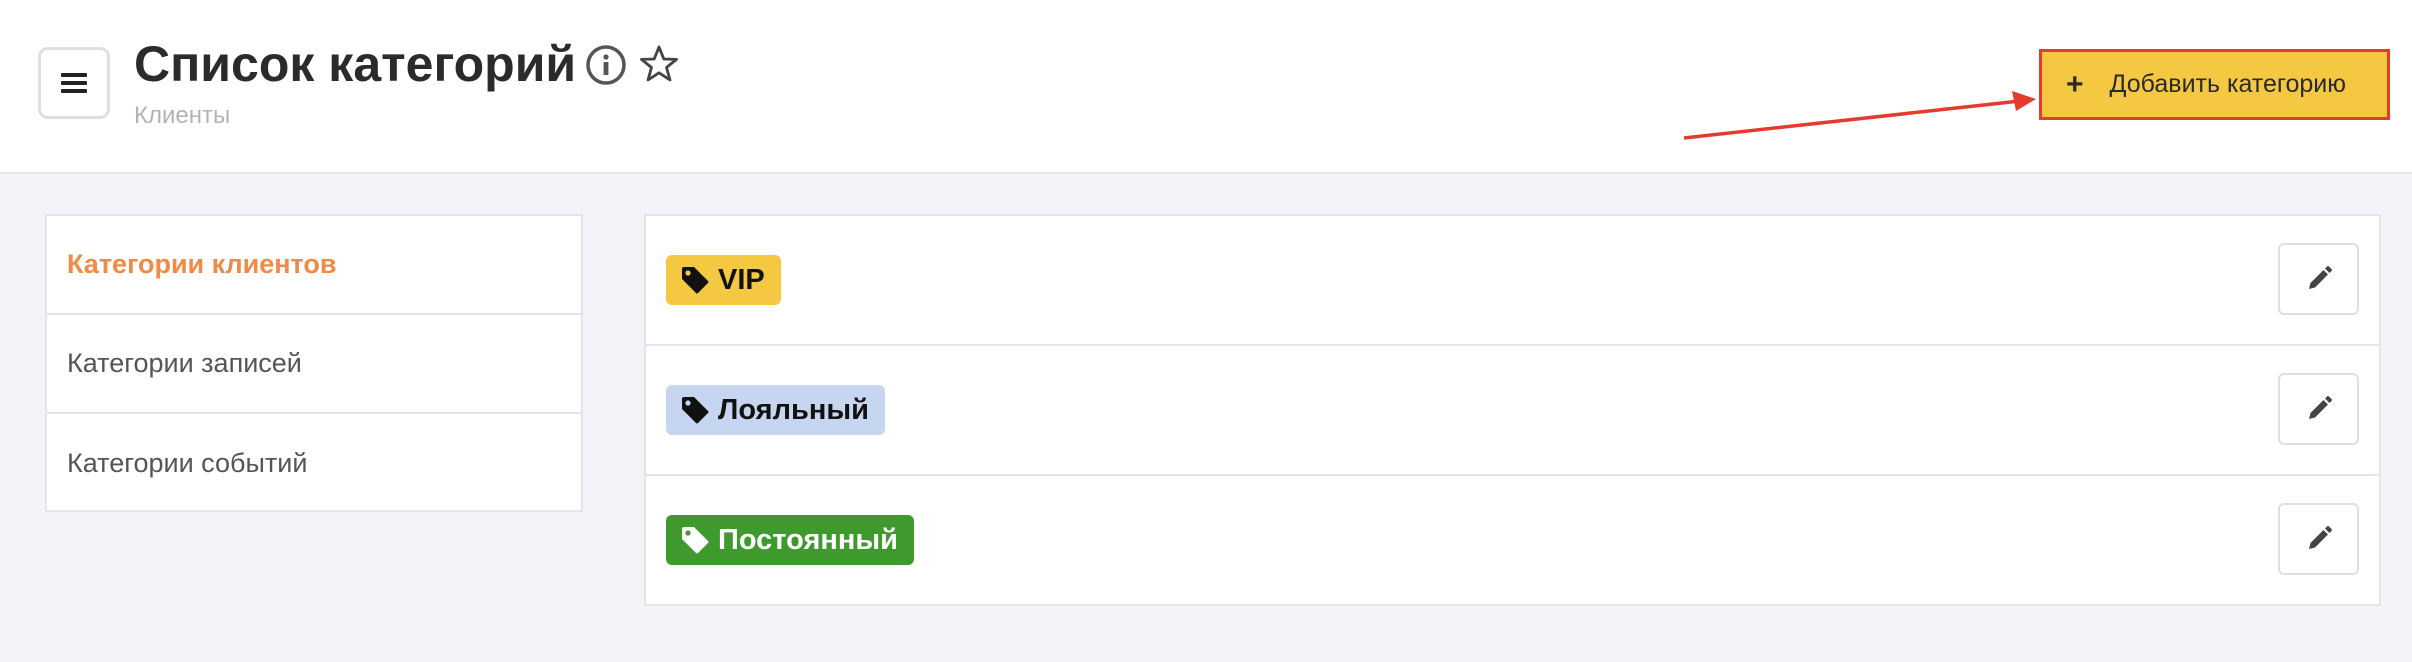 This screenshot has width=2412, height=662. I want to click on page-title: Список категорий, so click(355, 64).